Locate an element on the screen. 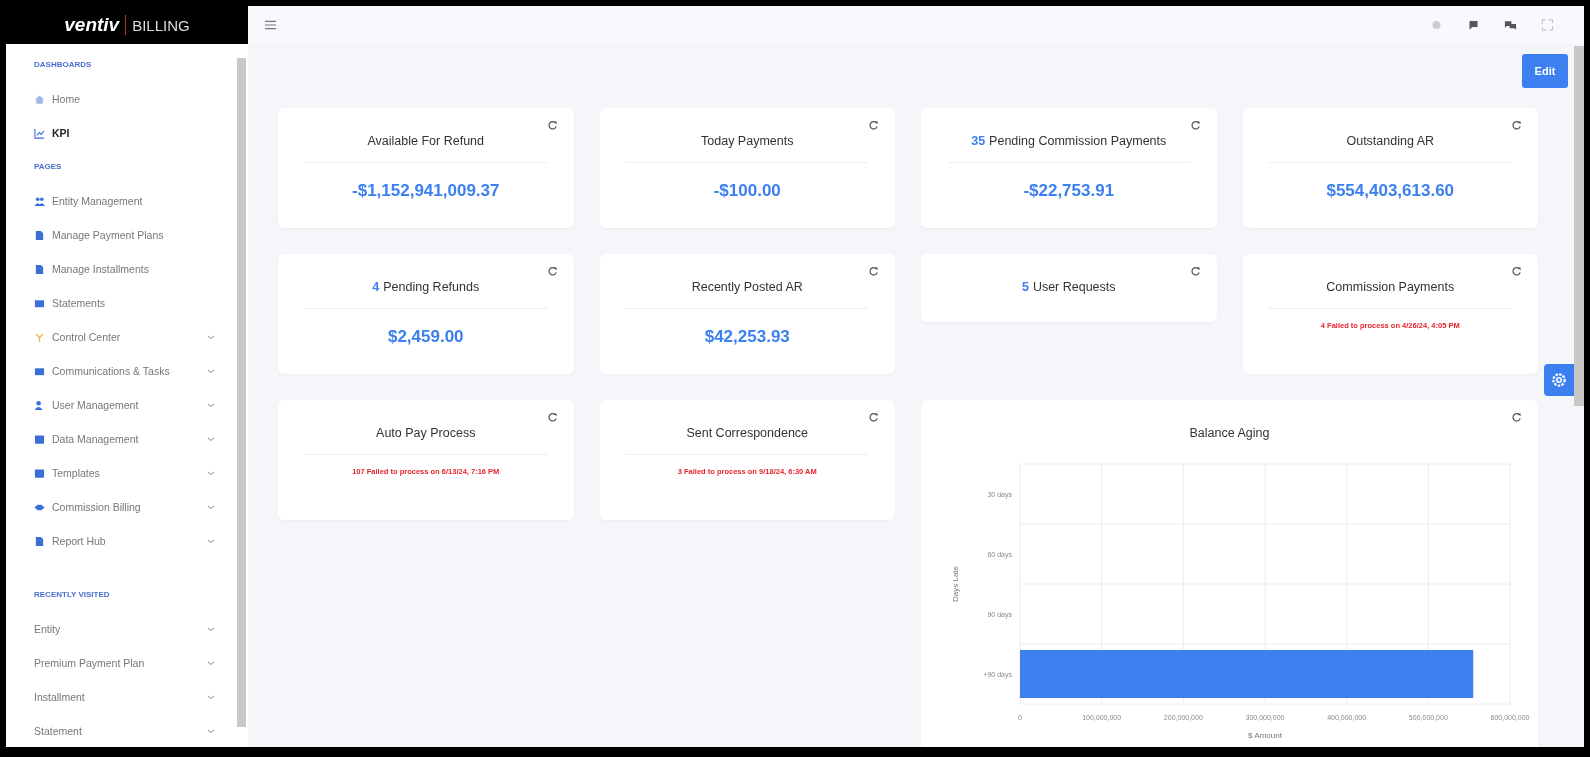  amount-value: -$22,753.91 is located at coordinates (1069, 191).